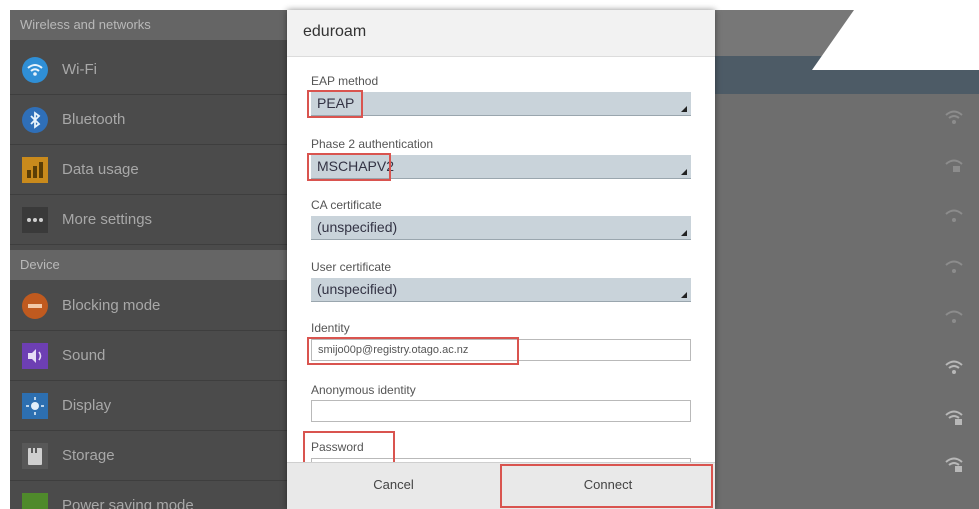 Image resolution: width=979 pixels, height=509 pixels. What do you see at coordinates (346, 205) in the screenshot?
I see `ca-certificate-label: CA certificate` at bounding box center [346, 205].